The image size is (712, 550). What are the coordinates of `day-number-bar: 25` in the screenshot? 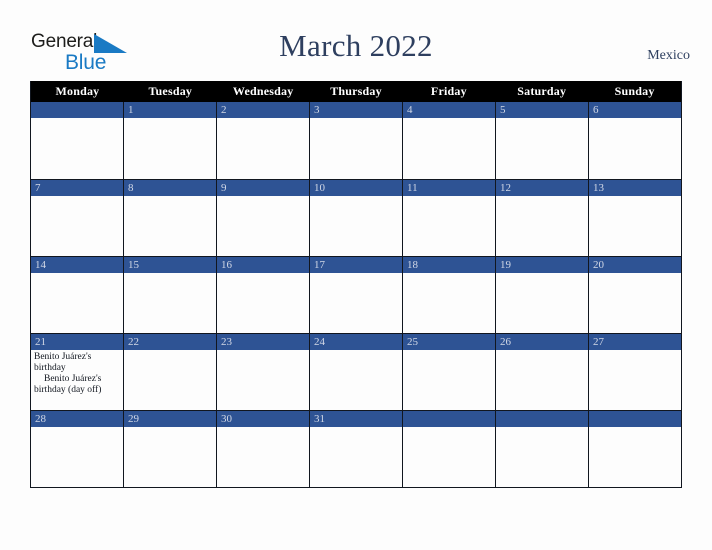 It's located at (449, 342).